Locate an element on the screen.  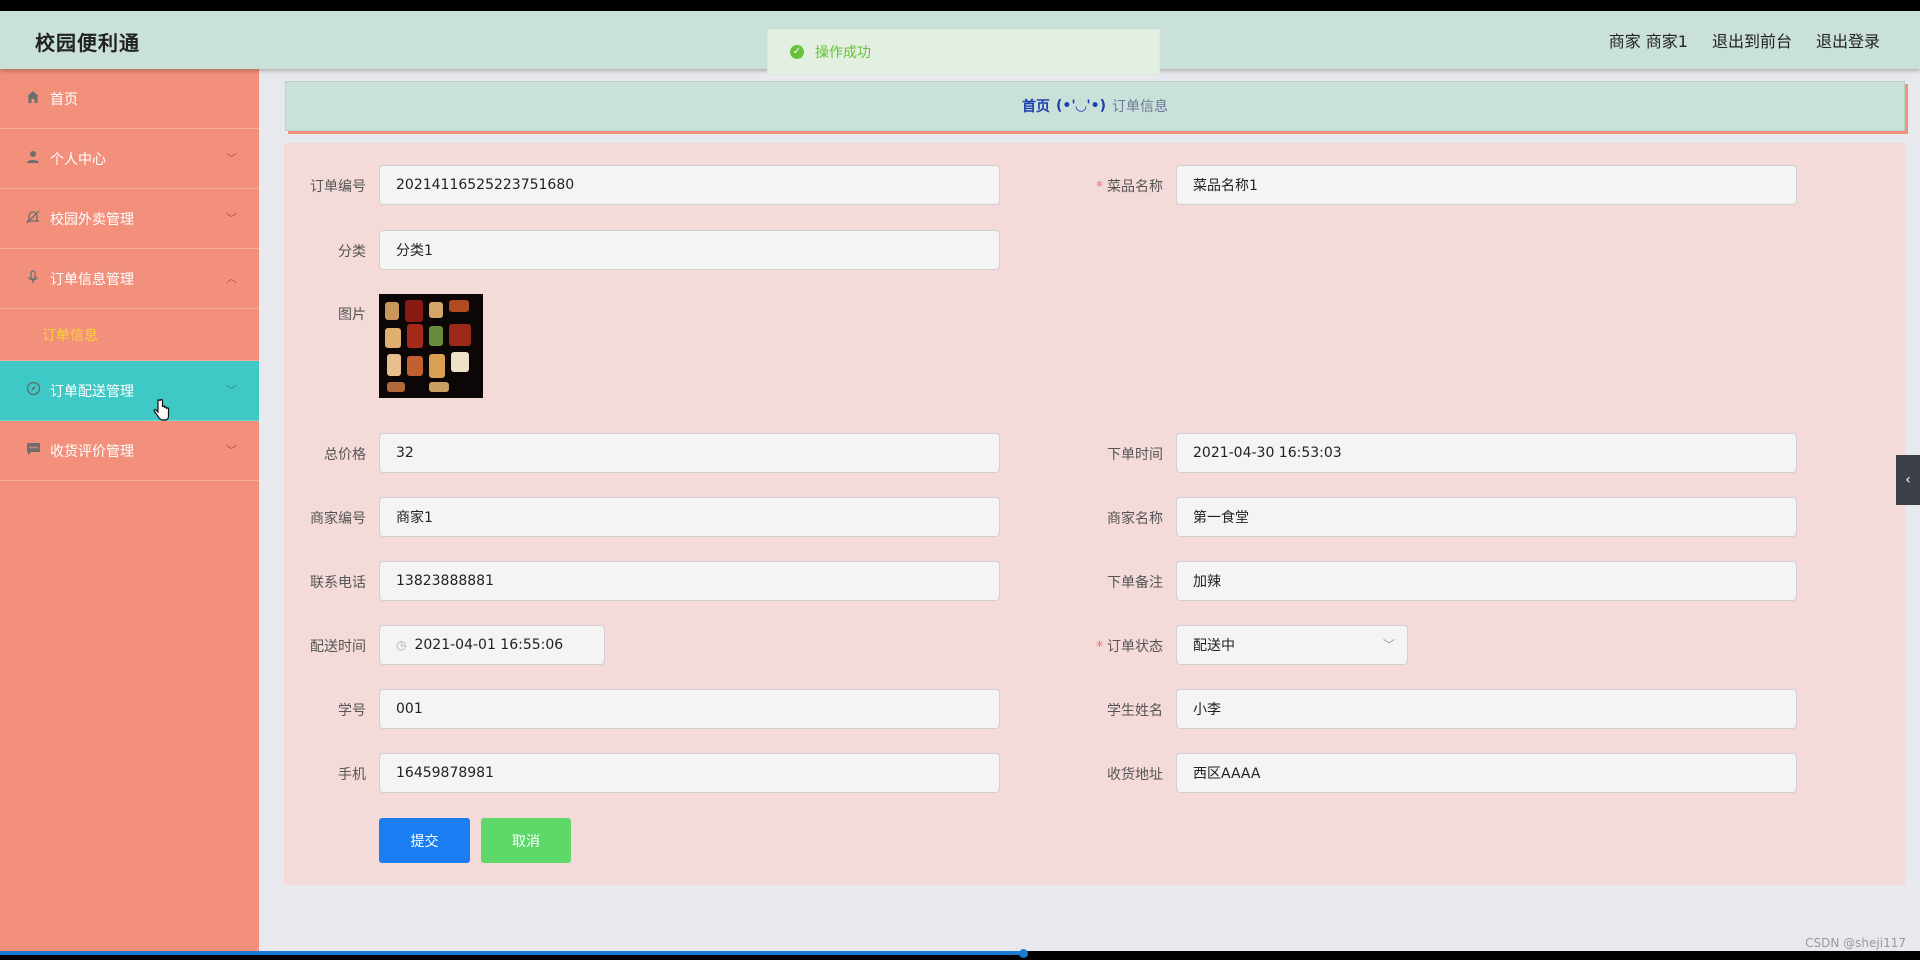
sidebar-item-home: 首页 is located at coordinates (129, 99).